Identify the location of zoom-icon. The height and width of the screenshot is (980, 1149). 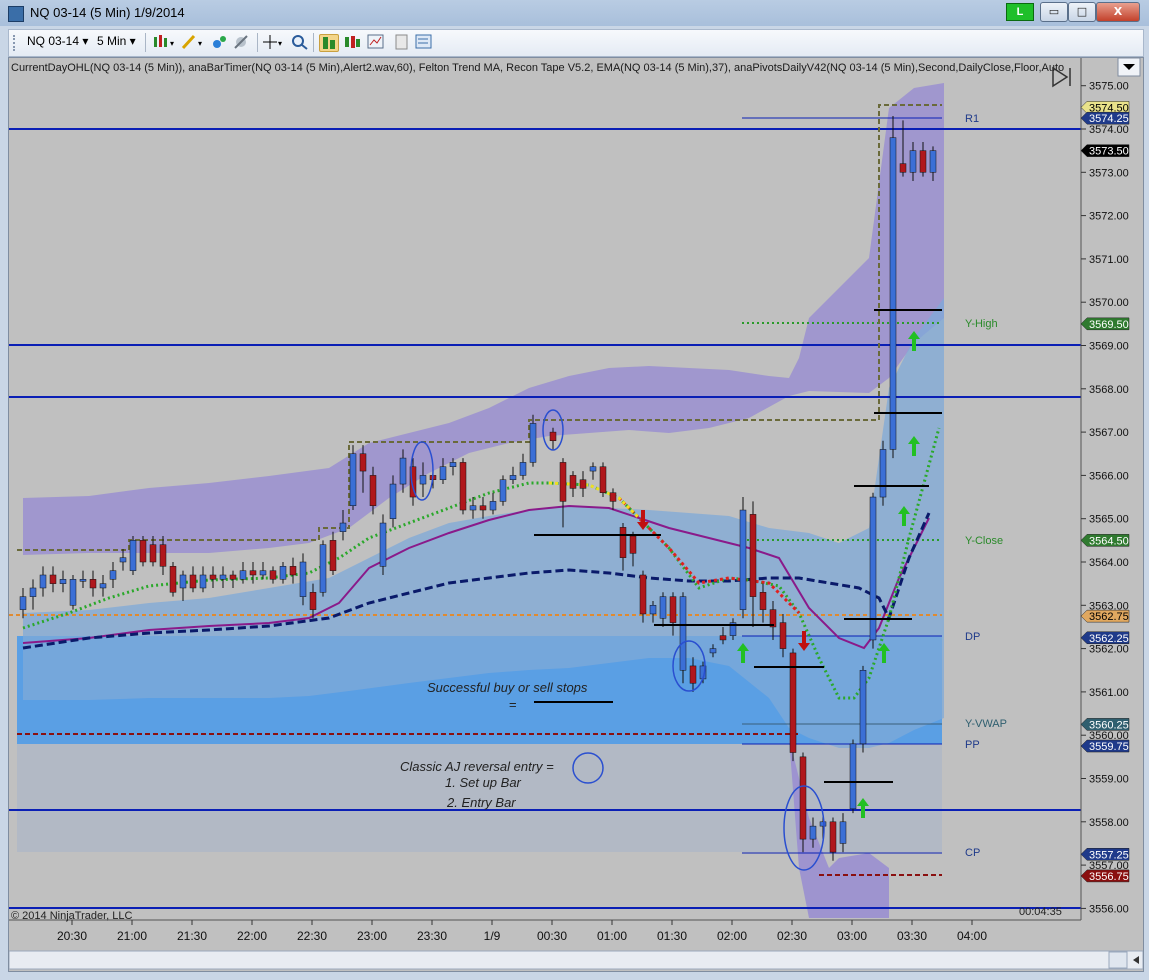
(300, 42).